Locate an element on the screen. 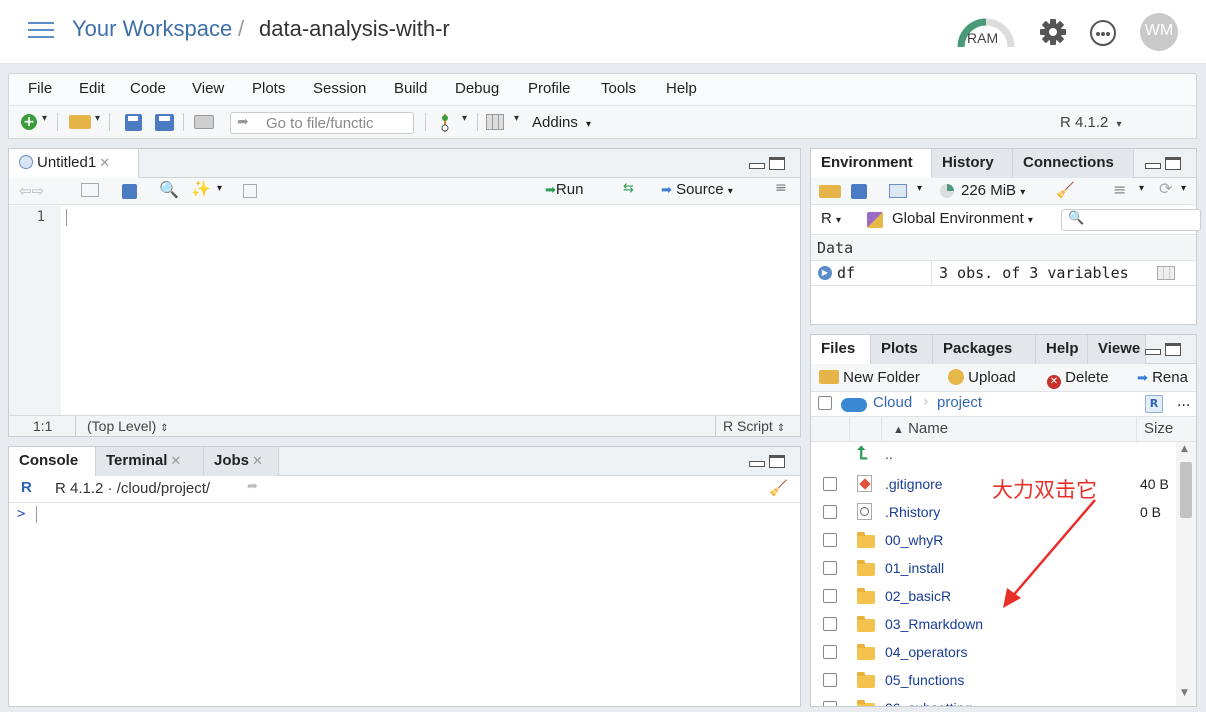  menu-file: File is located at coordinates (40, 88).